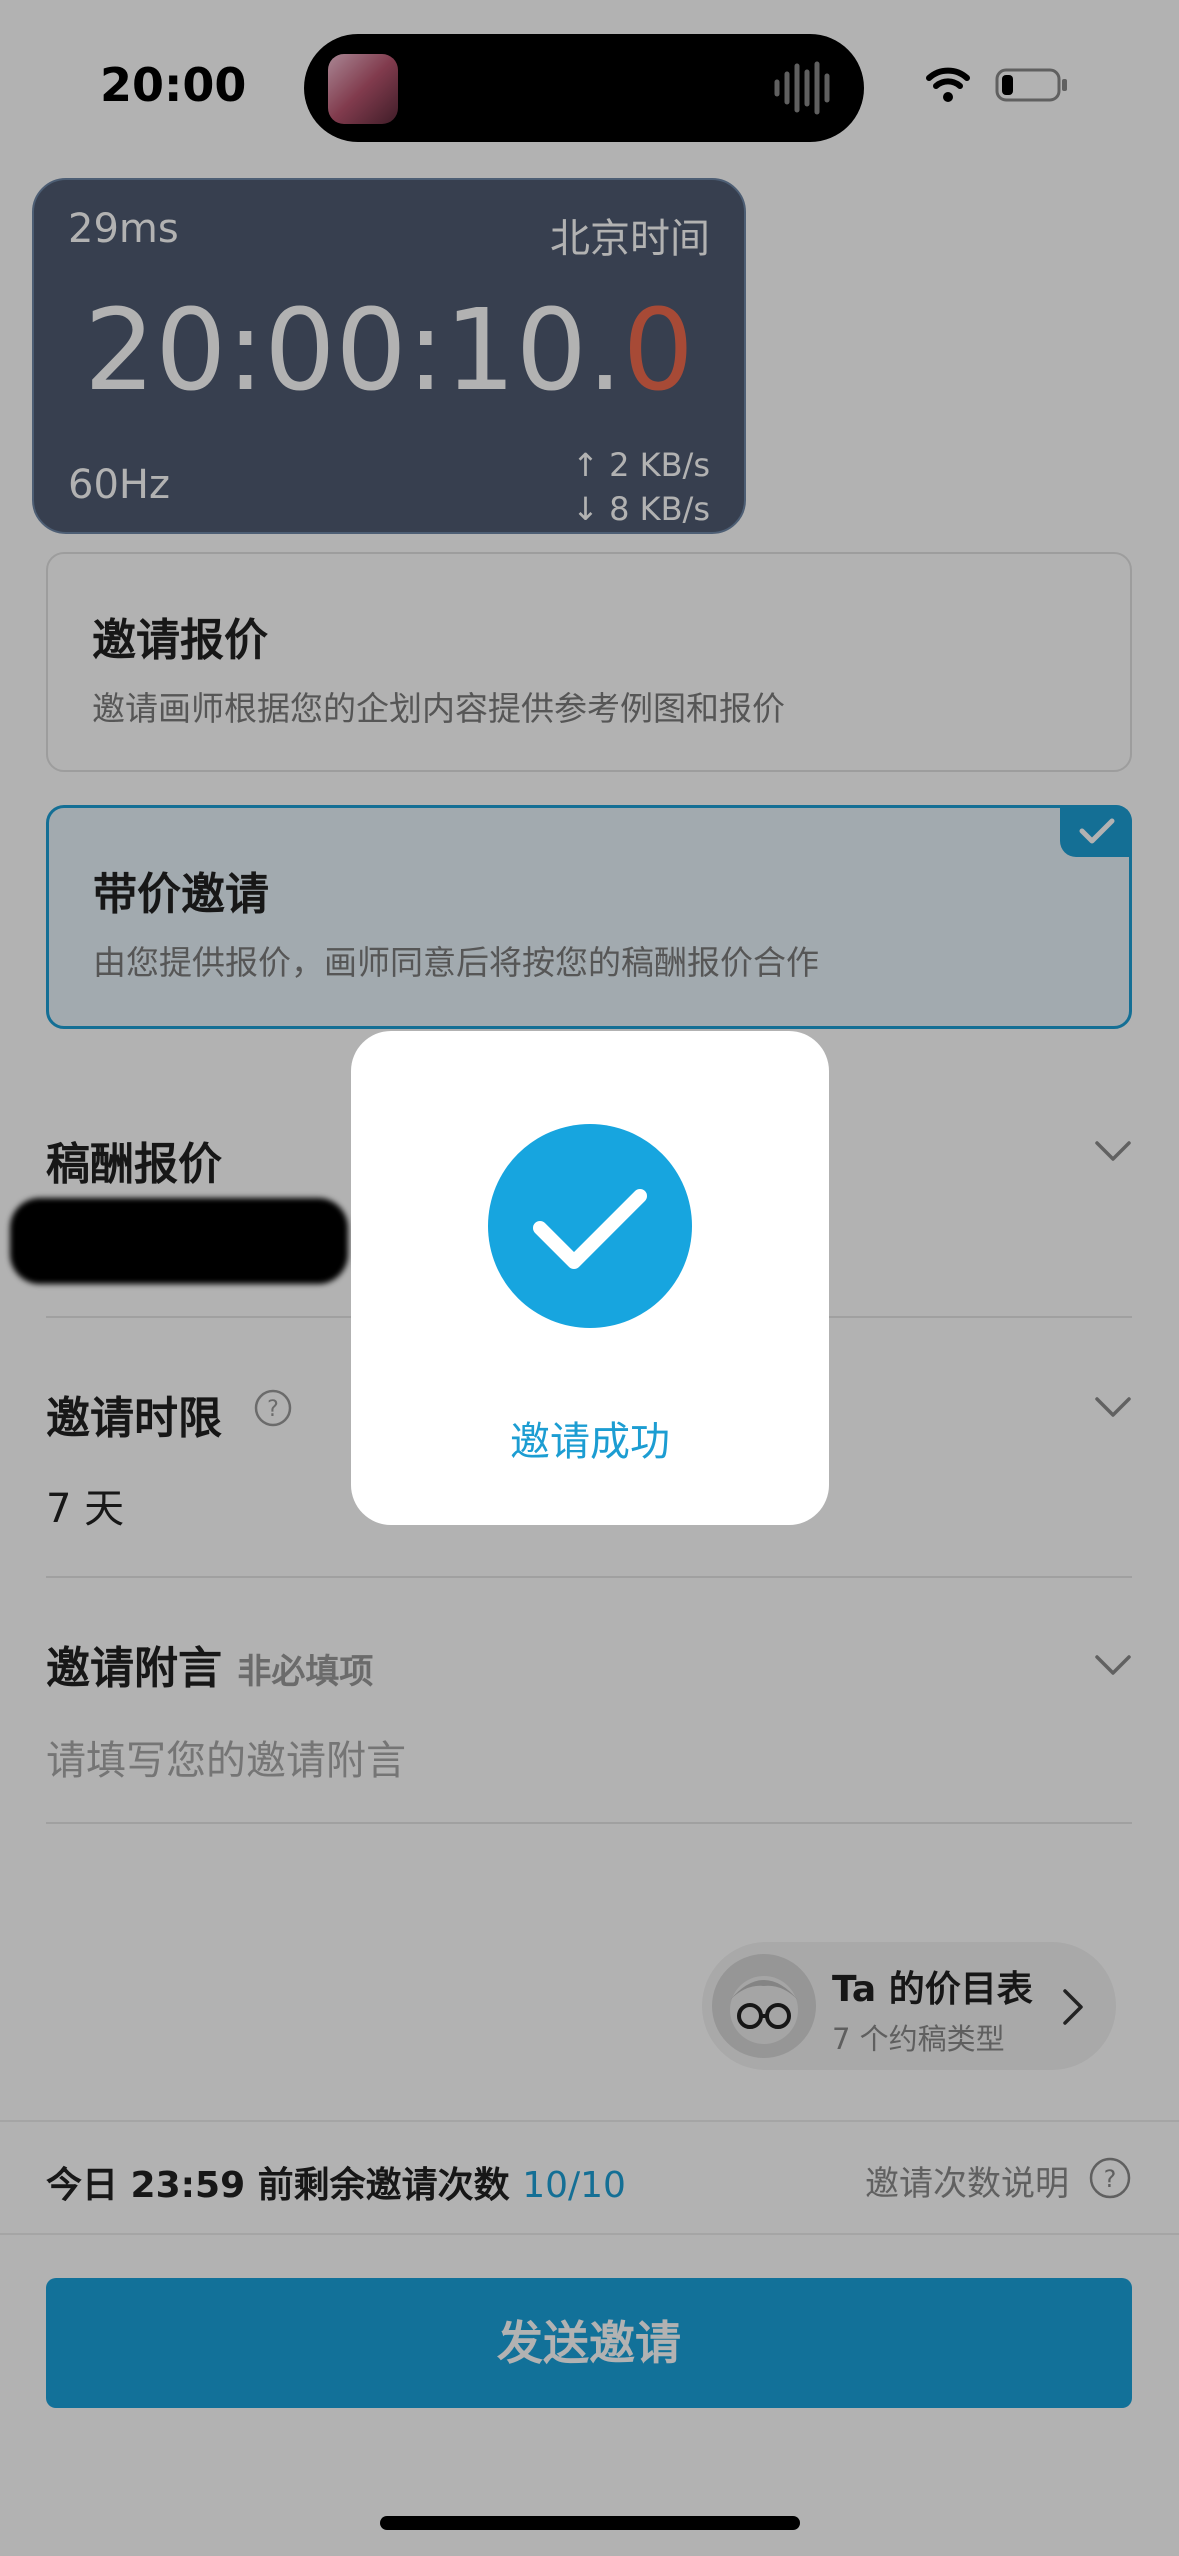 The image size is (1179, 2556). Describe the element at coordinates (590, 1442) in the screenshot. I see `toast-message: 邀请成功` at that location.